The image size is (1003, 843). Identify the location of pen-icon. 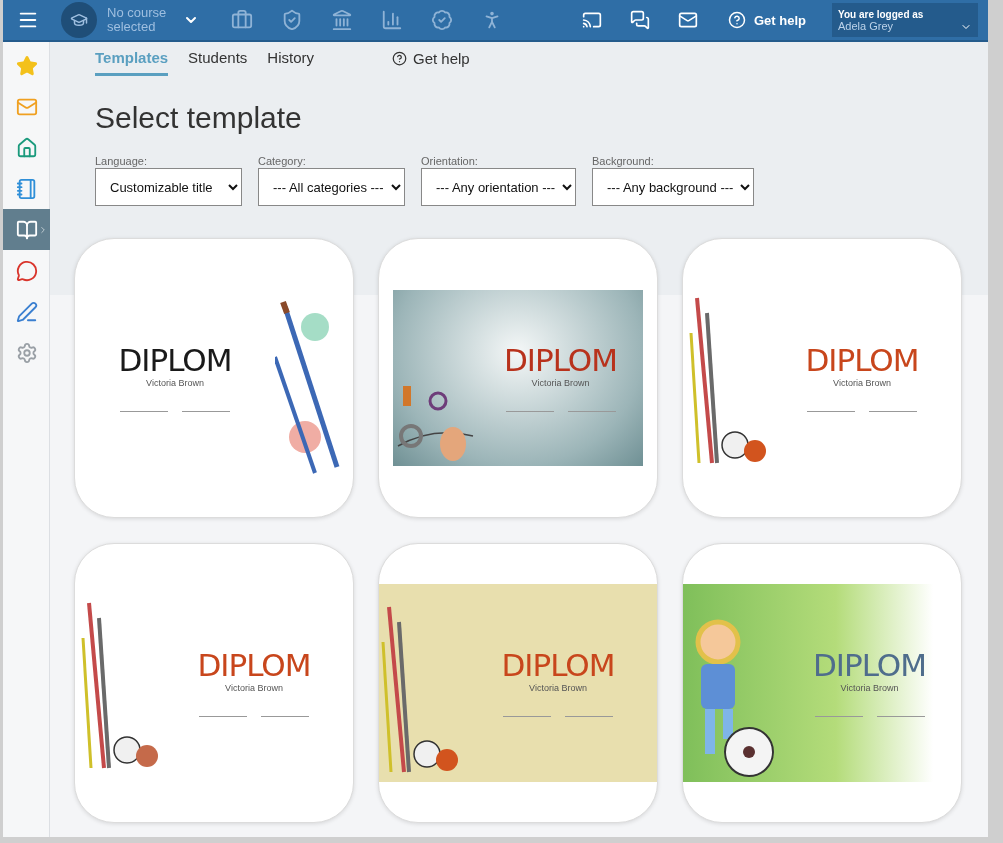
(26, 311).